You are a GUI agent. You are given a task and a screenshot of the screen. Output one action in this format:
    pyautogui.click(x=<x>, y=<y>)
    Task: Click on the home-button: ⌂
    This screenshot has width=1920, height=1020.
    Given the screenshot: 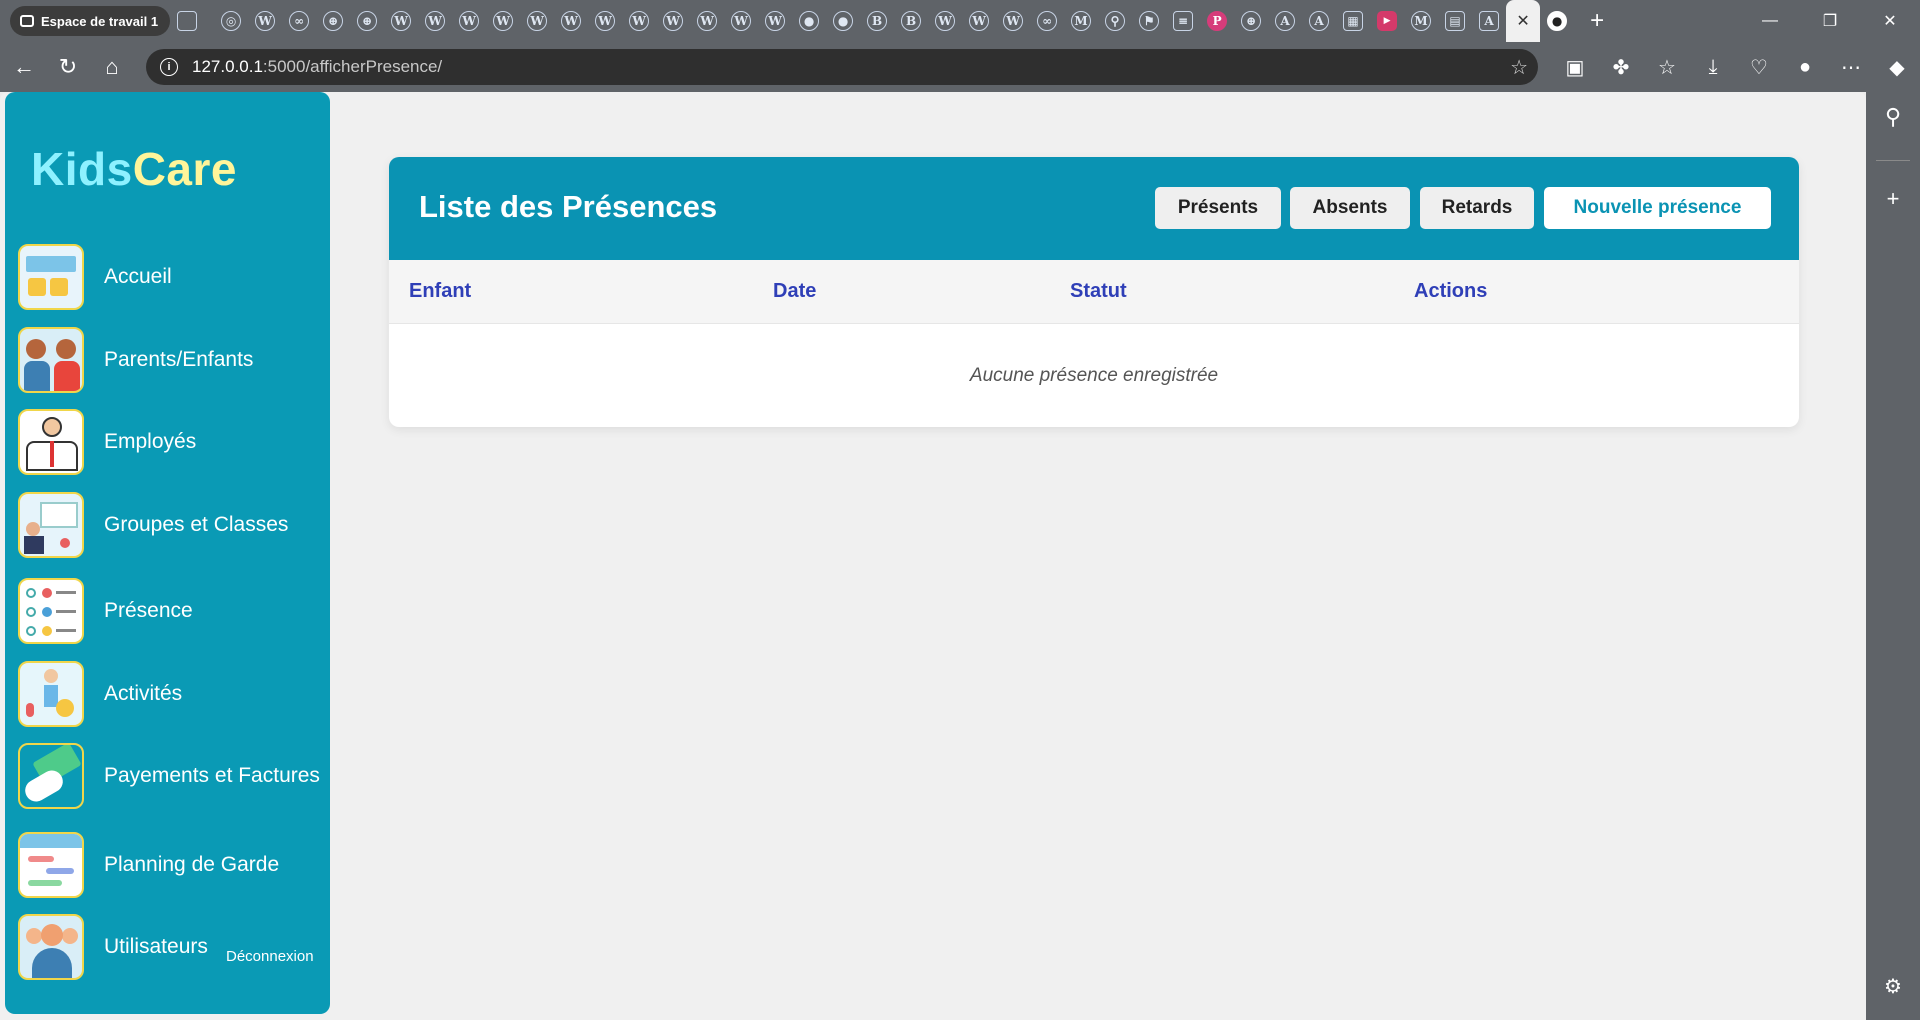 What is the action you would take?
    pyautogui.click(x=112, y=67)
    